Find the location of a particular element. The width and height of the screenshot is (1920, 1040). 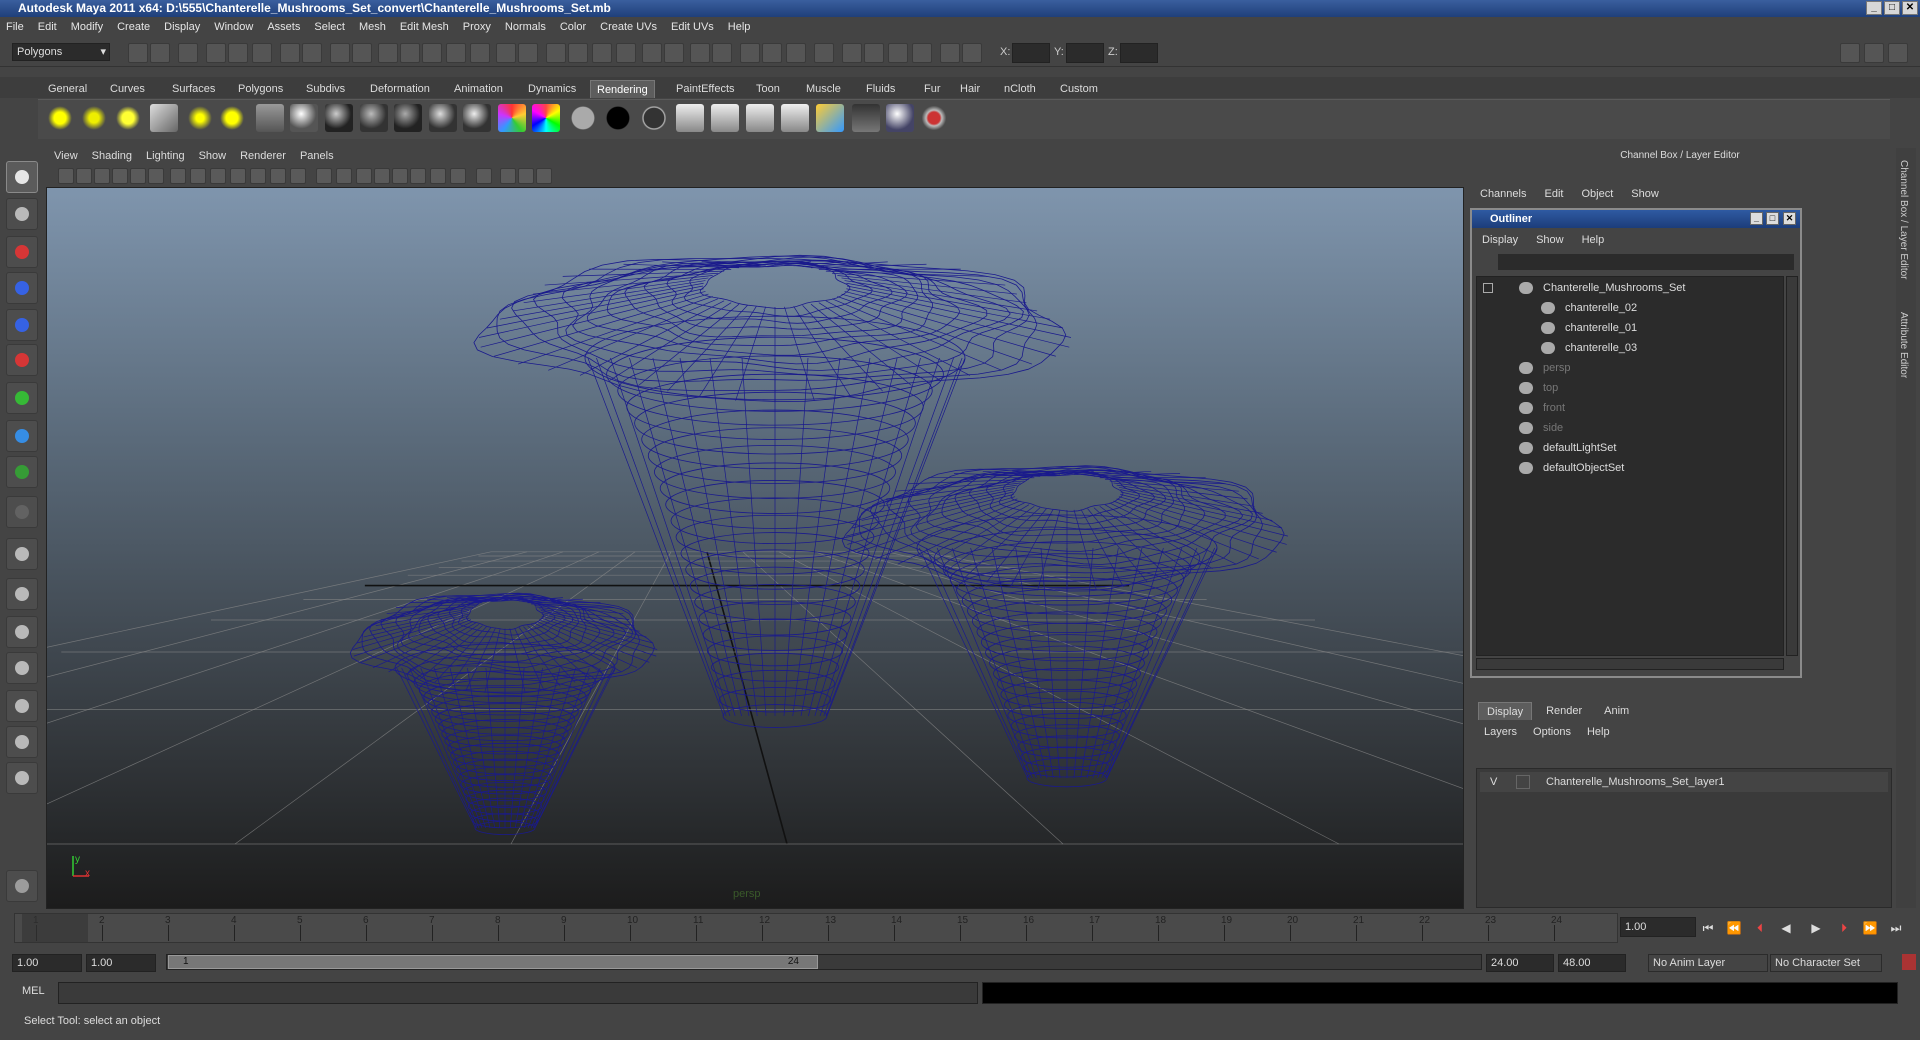

expand-collapse-icon is located at coordinates (1488, 288).